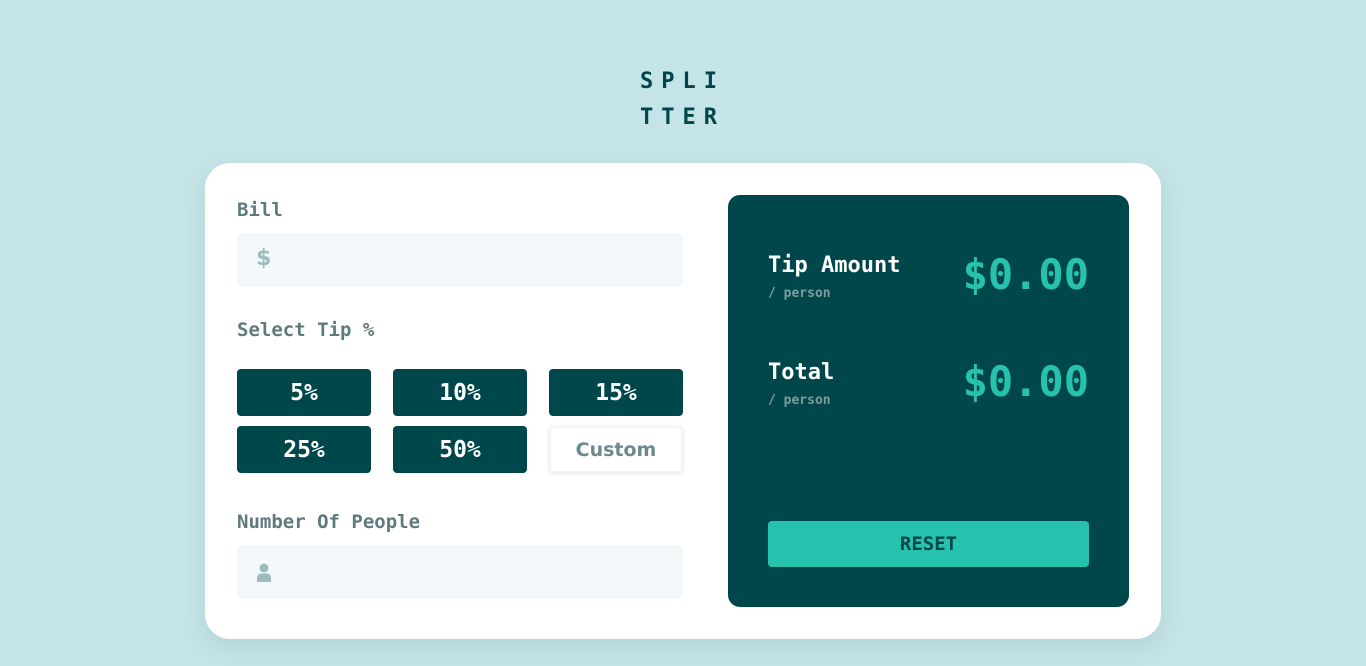 The width and height of the screenshot is (1366, 666). Describe the element at coordinates (1025, 274) in the screenshot. I see `tip-amount-value: $0.00` at that location.